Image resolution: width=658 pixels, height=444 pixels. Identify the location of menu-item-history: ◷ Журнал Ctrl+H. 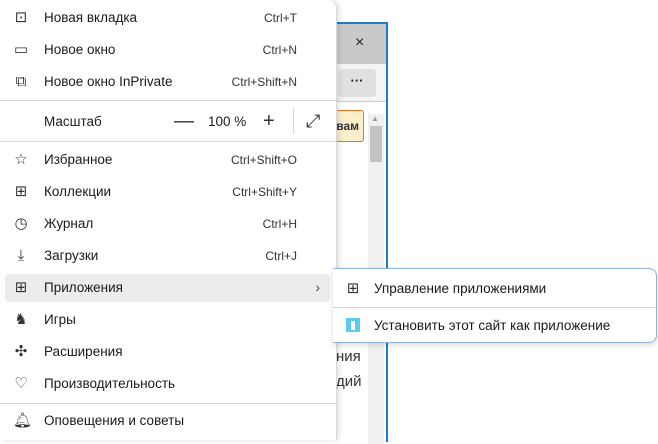
(167, 224).